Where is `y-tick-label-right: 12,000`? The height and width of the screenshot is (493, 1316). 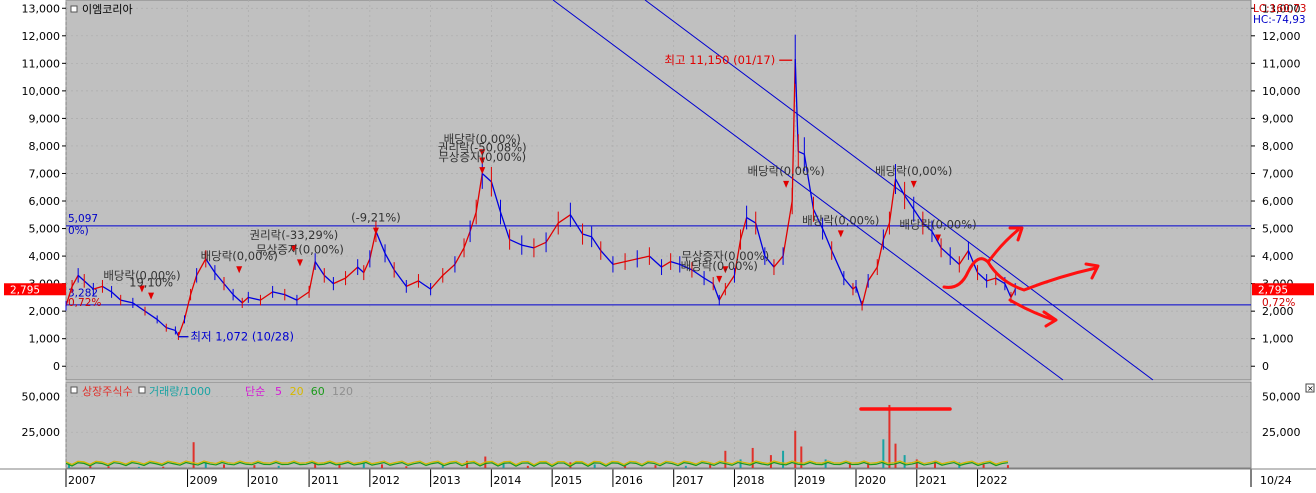 y-tick-label-right: 12,000 is located at coordinates (1281, 36).